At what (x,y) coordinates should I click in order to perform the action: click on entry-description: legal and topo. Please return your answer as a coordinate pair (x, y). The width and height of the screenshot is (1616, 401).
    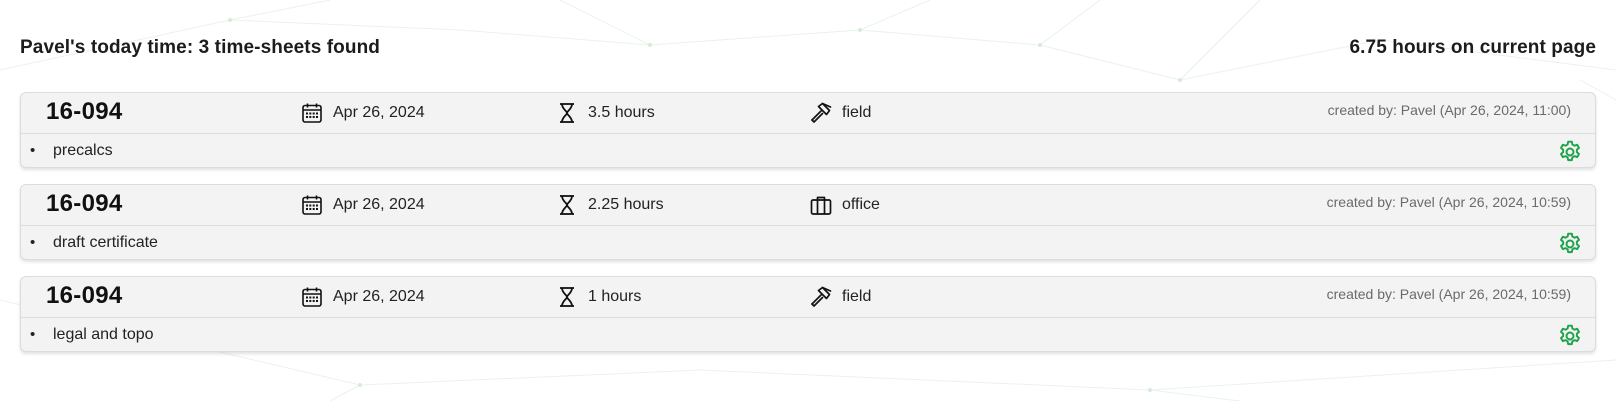
    Looking at the image, I should click on (103, 334).